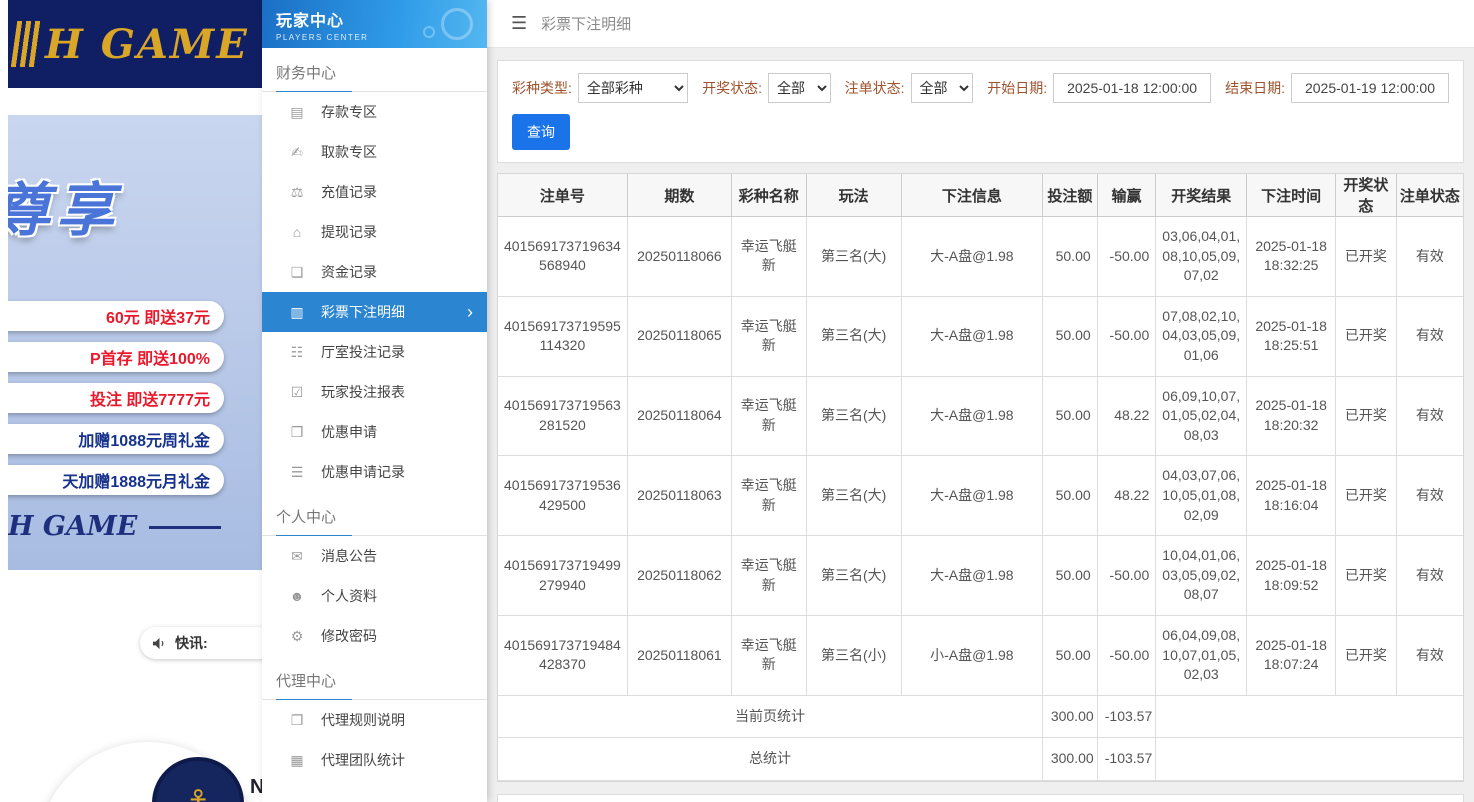 The image size is (1474, 802). I want to click on sidebar-item-messages: ✉ 消息公告, so click(374, 556).